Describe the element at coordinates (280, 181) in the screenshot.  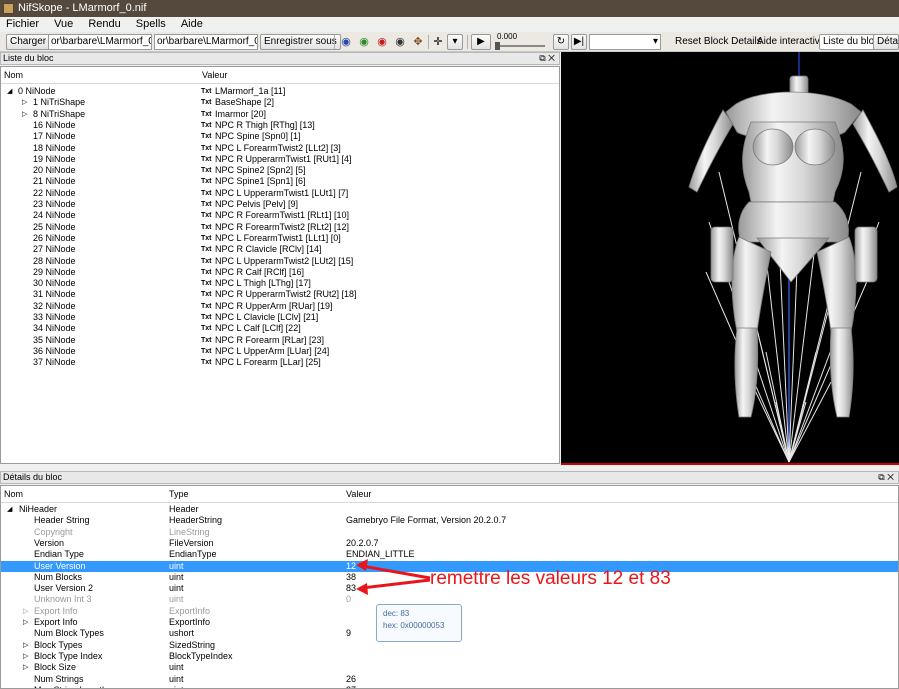
I see `block-list-row: 21 NiNode Txt NPC Spine1 [Spn1] [6]` at that location.